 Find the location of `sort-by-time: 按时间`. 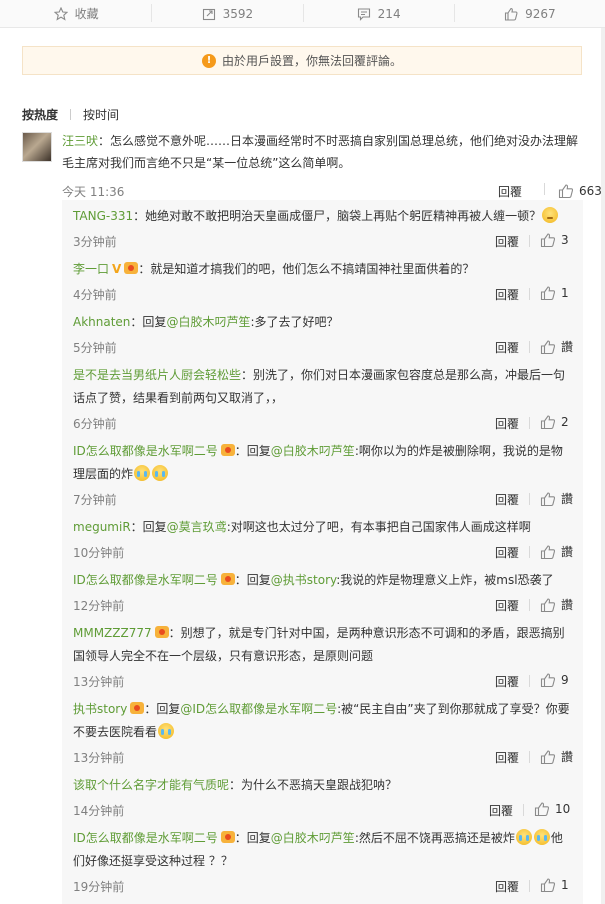

sort-by-time: 按时间 is located at coordinates (101, 114).